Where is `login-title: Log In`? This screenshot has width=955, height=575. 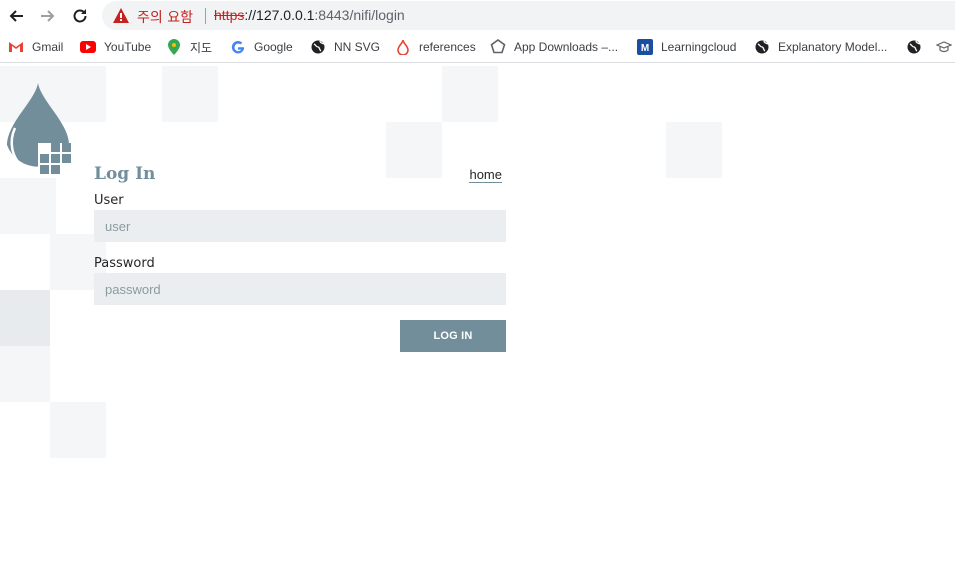 login-title: Log In is located at coordinates (125, 174).